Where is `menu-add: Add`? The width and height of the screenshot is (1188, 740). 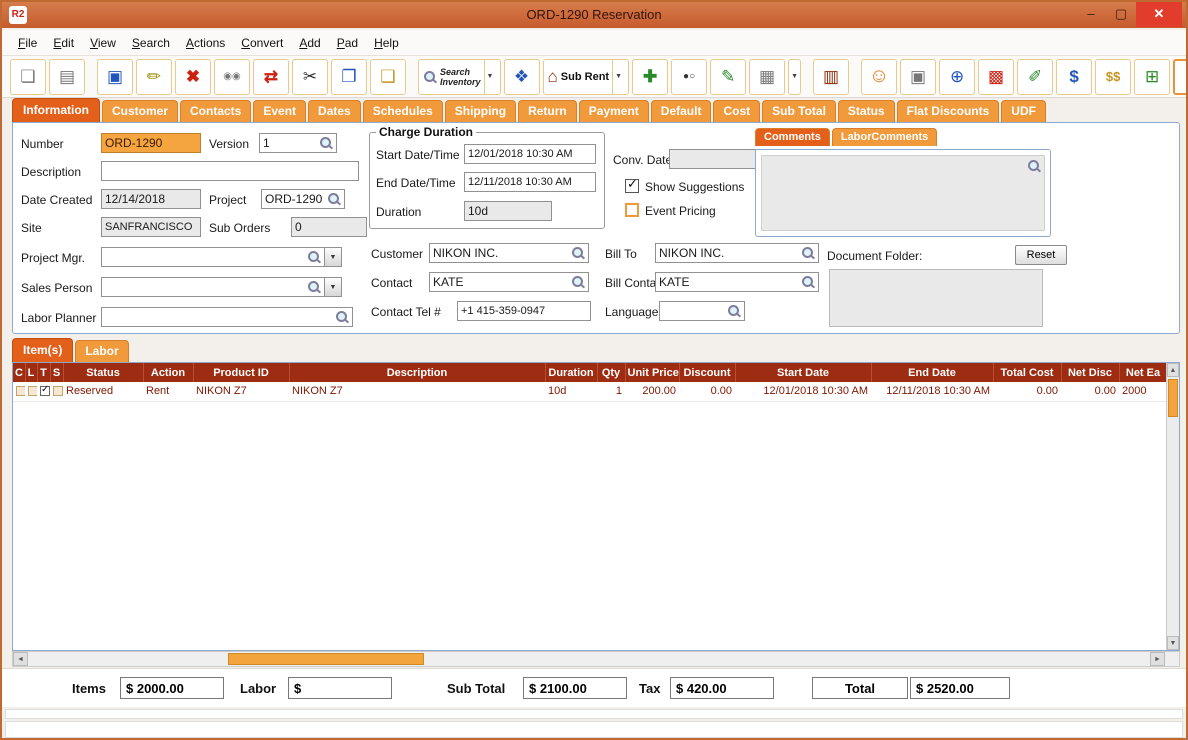
menu-add: Add is located at coordinates (309, 43).